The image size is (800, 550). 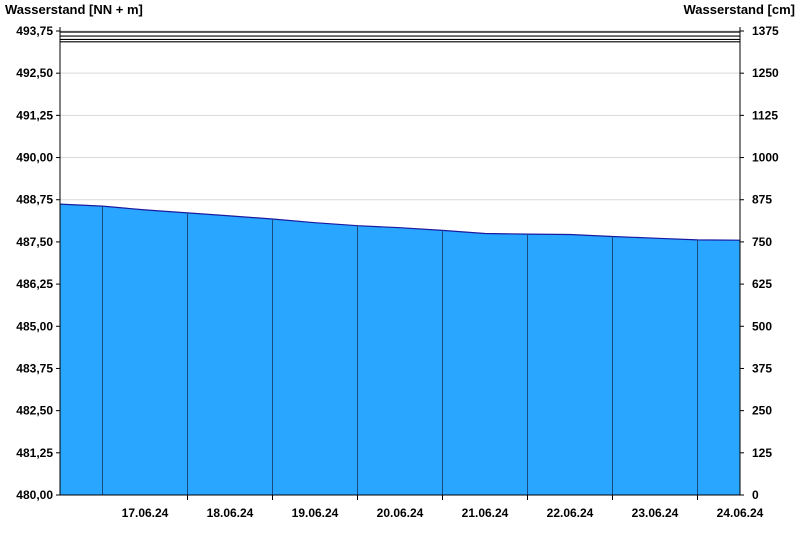 I want to click on y-tick-label-right: 375, so click(x=762, y=368).